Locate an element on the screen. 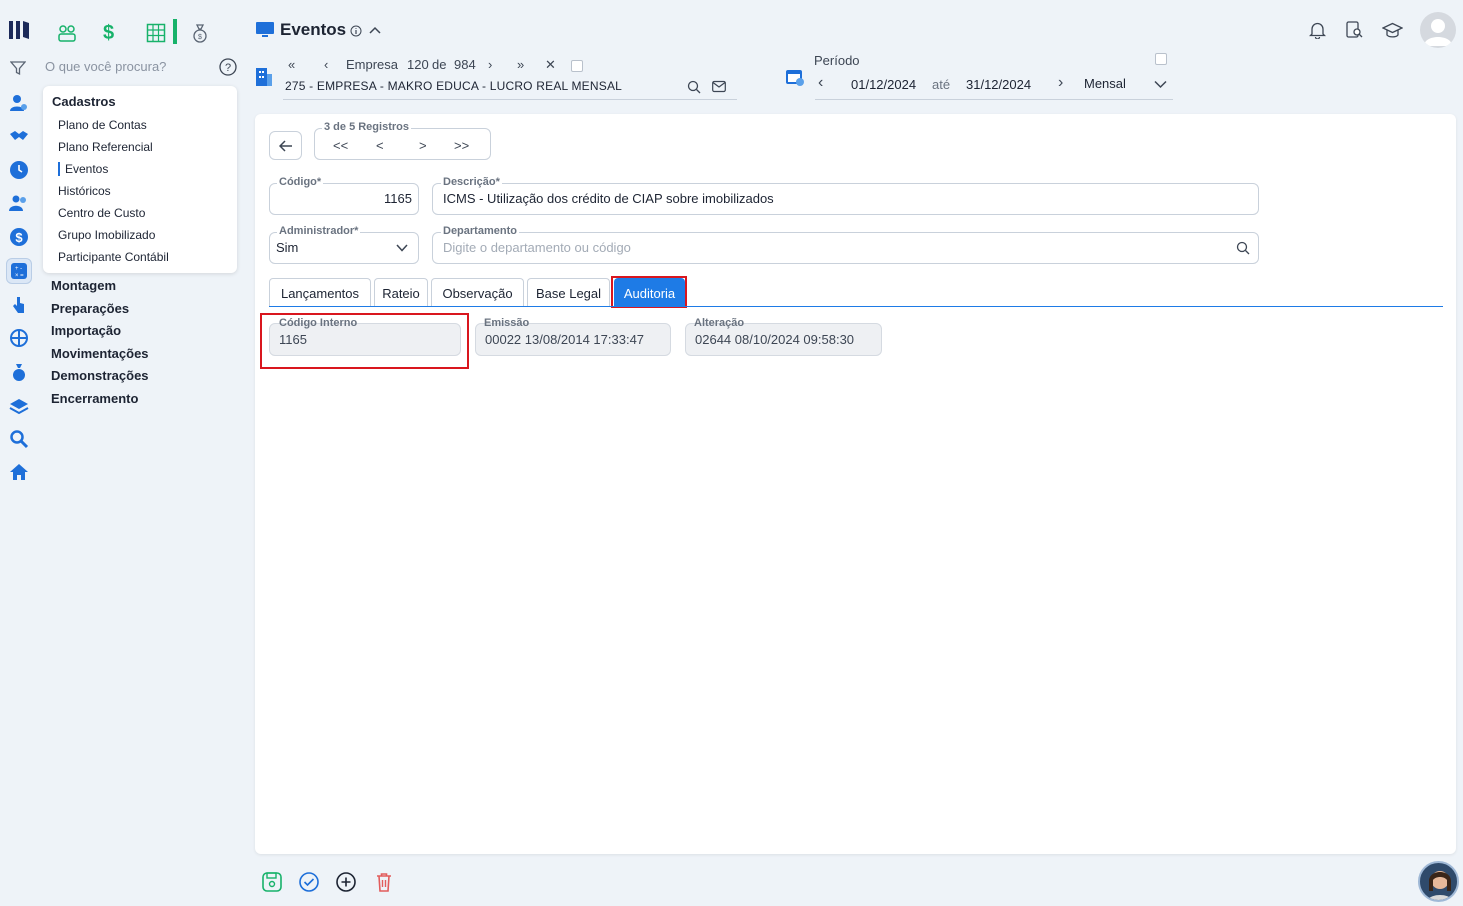  spreadsheet-icon is located at coordinates (156, 33).